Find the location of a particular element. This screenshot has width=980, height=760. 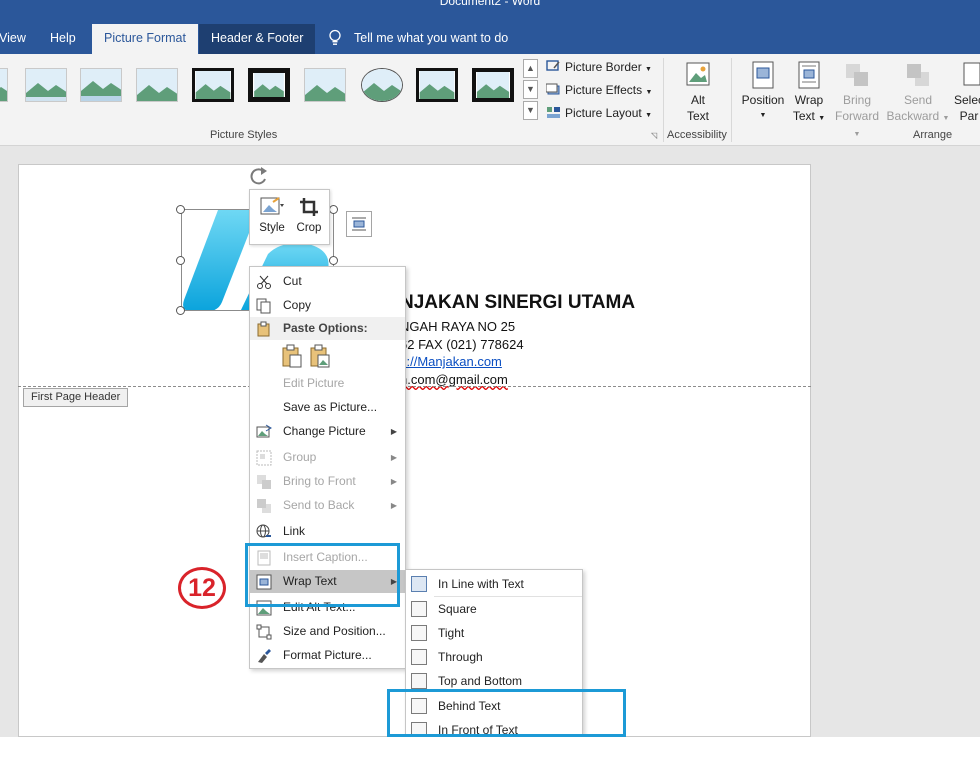

in-line-icon is located at coordinates (419, 584).